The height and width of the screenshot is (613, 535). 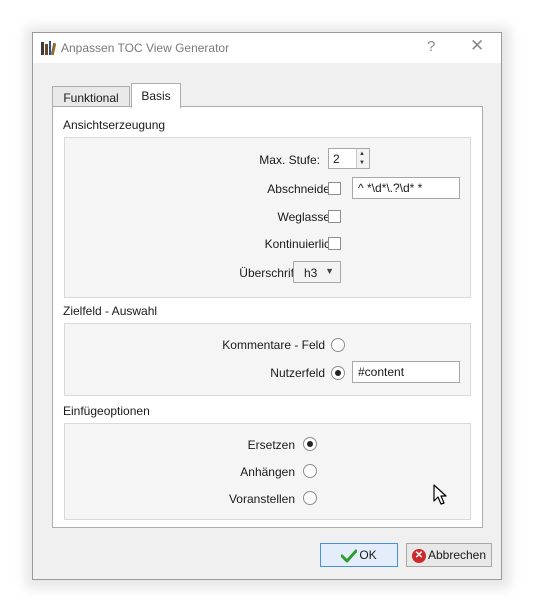 What do you see at coordinates (406, 372) in the screenshot?
I see `user-field-input: #content` at bounding box center [406, 372].